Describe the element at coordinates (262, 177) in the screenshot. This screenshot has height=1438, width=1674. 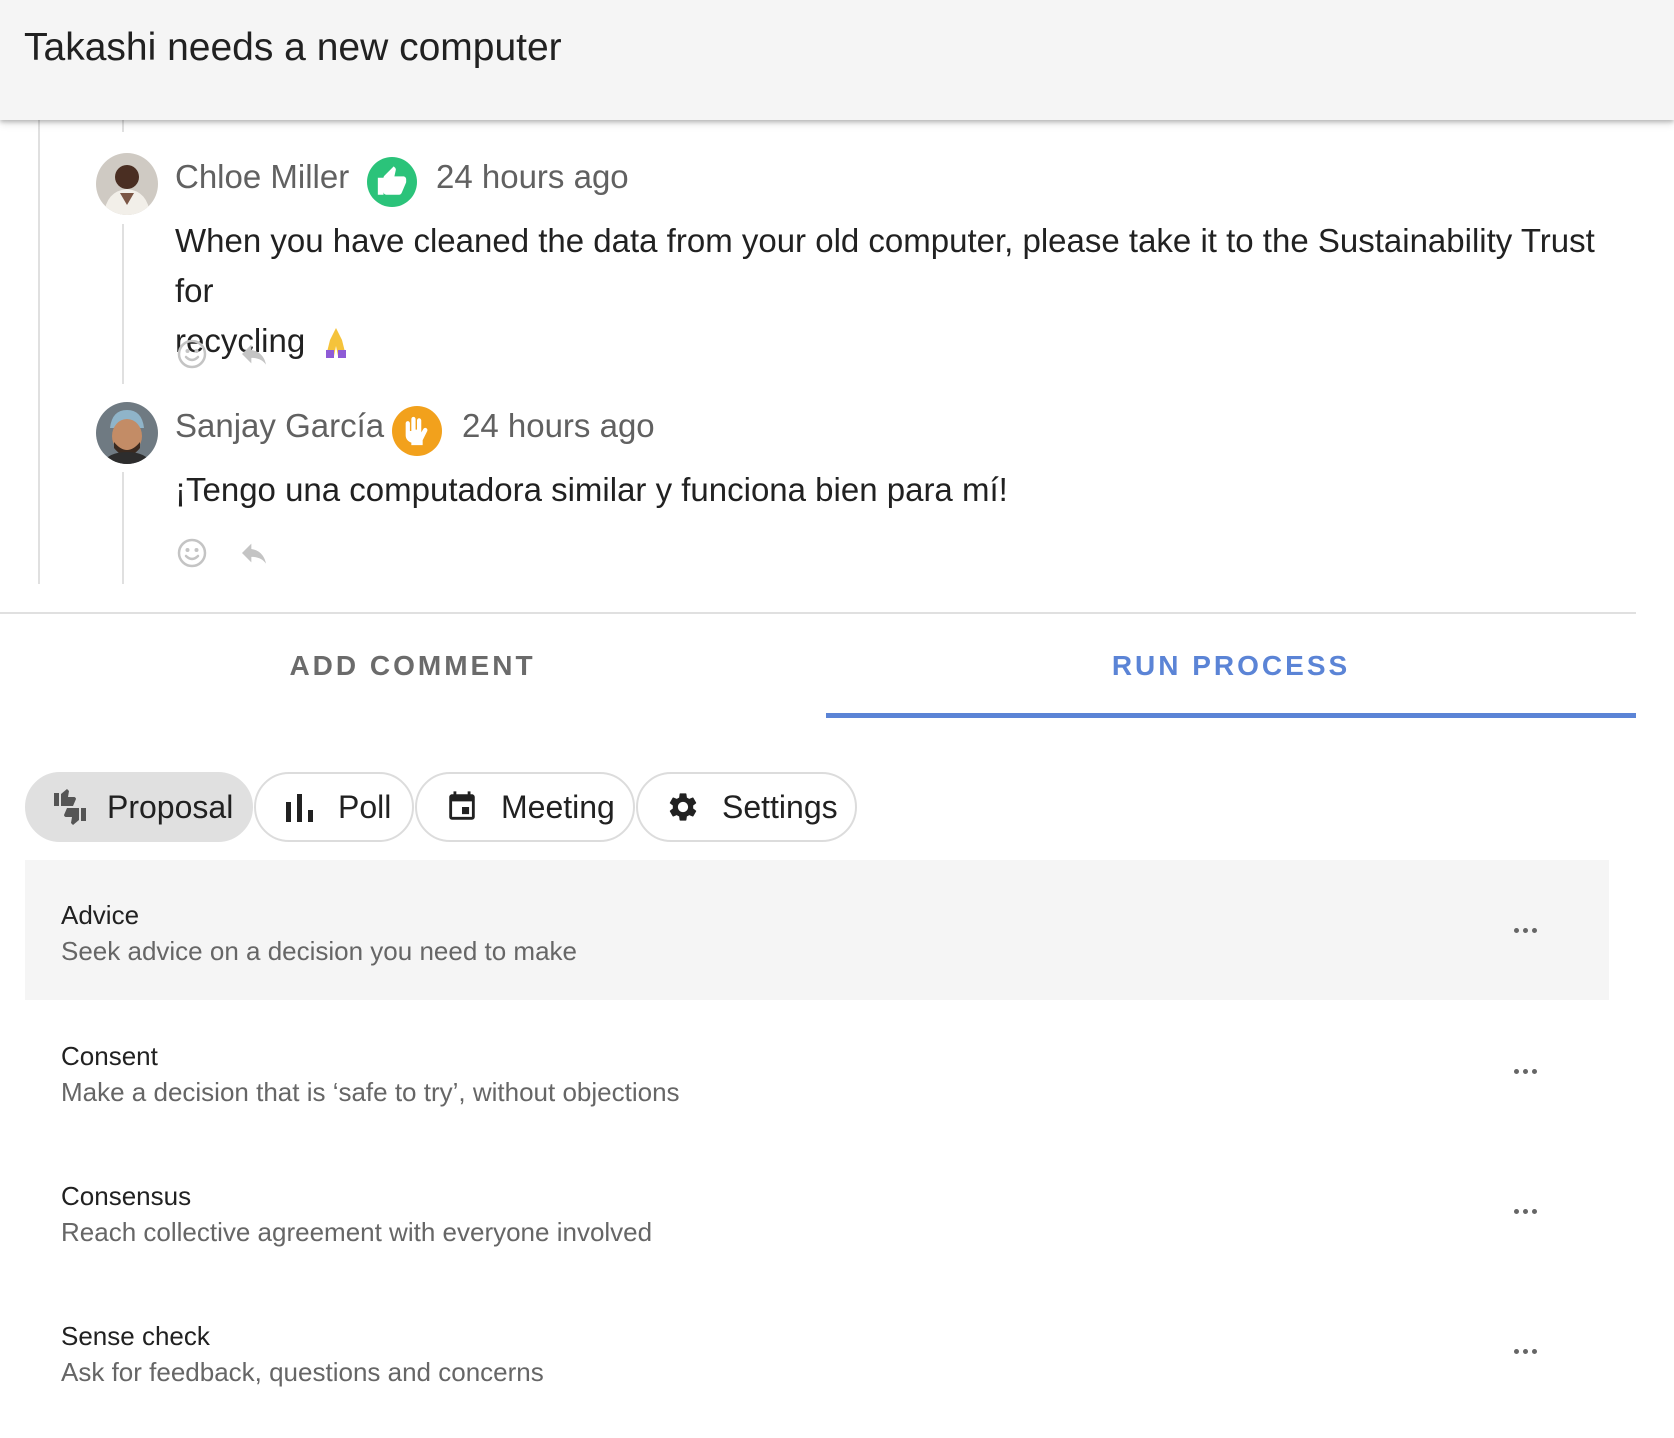
I see `comment-author: Chloe Miller` at that location.